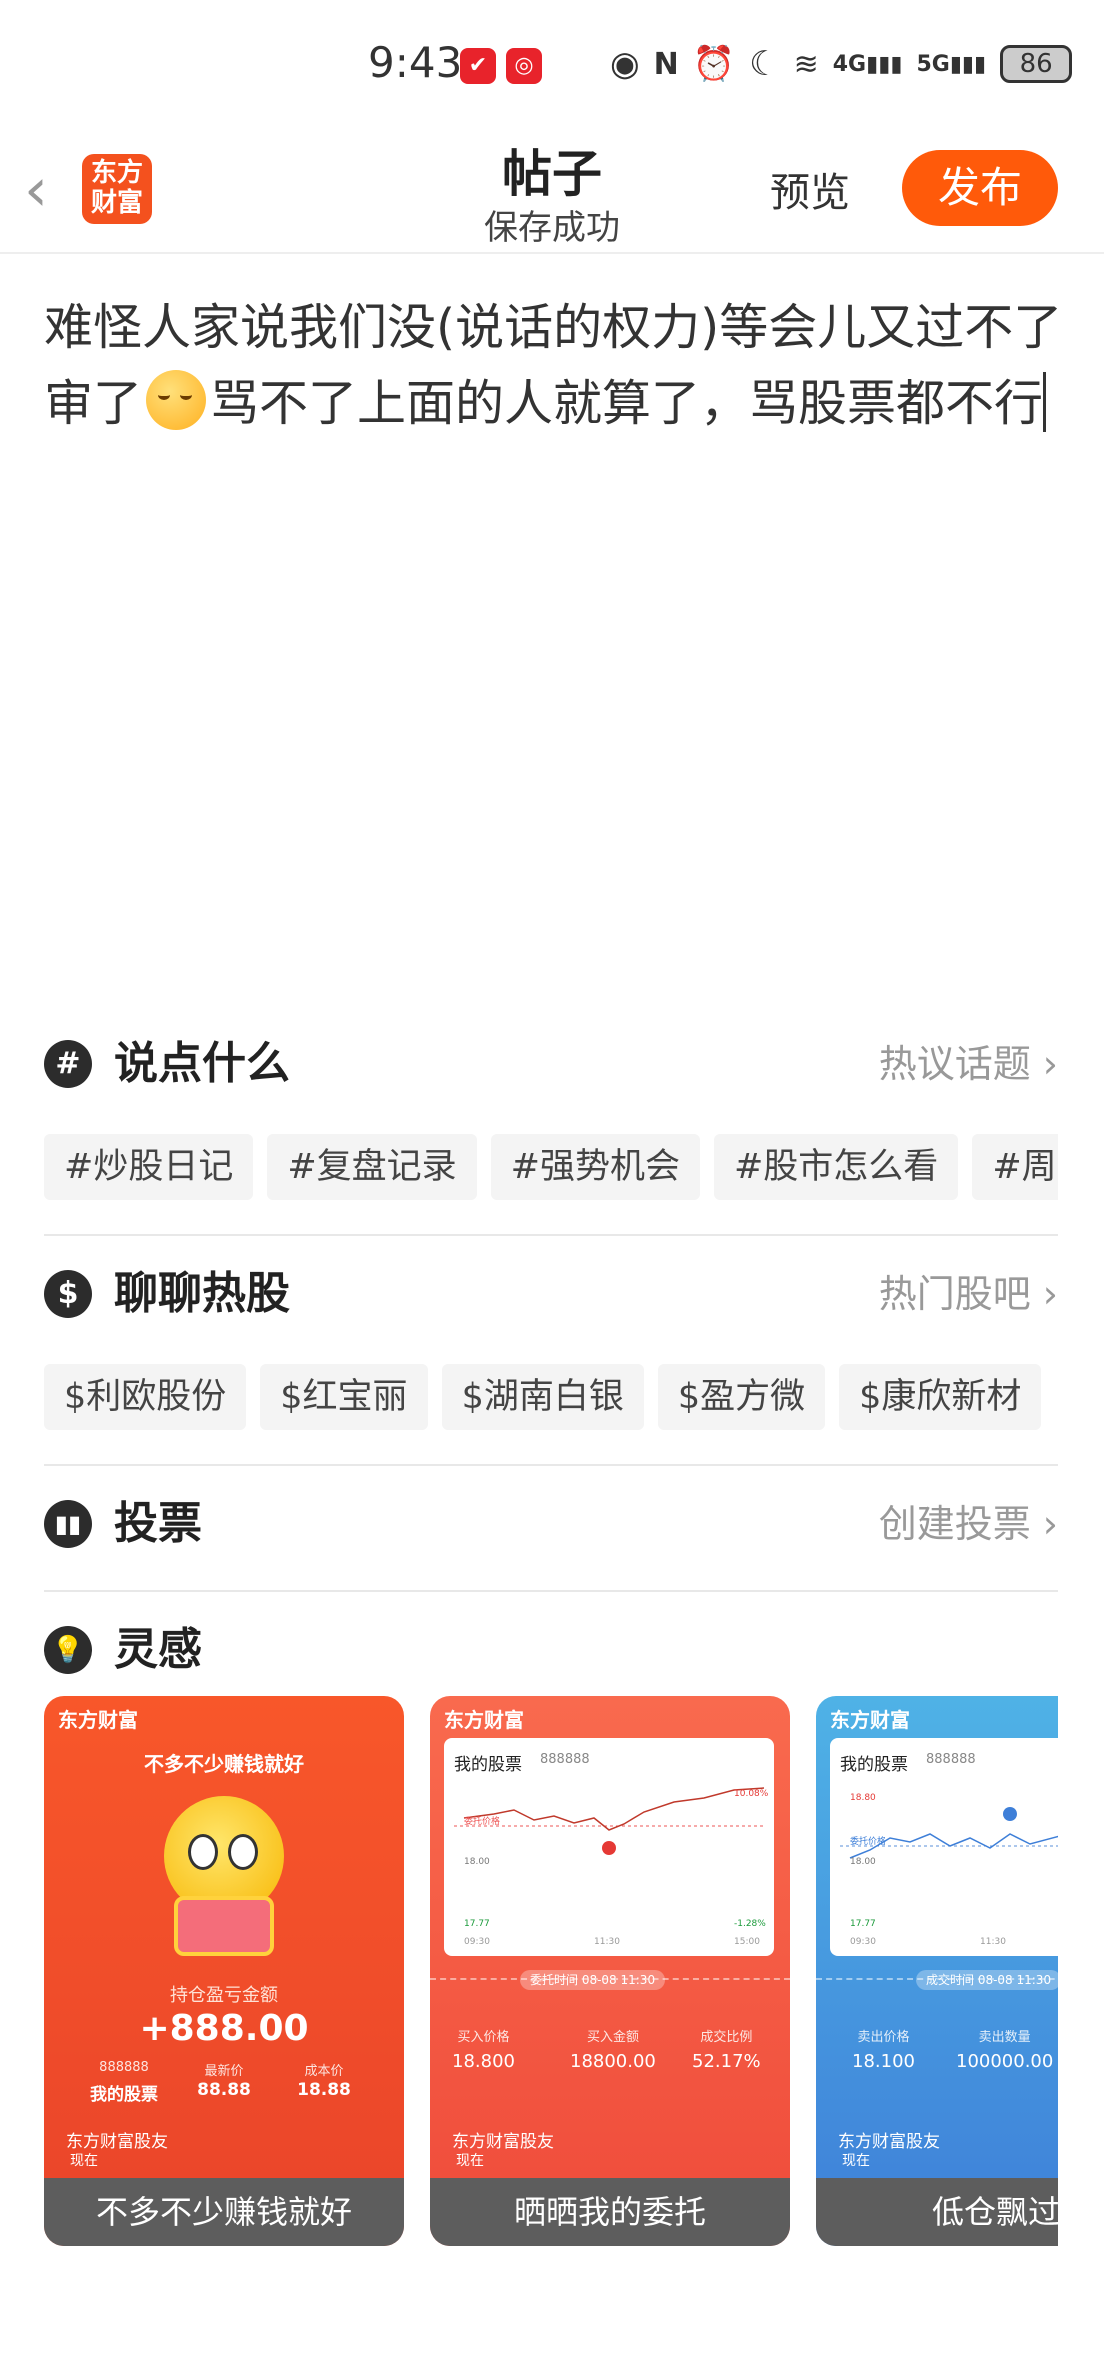 The image size is (1104, 2376). Describe the element at coordinates (551, 1650) in the screenshot. I see `inspiration-section: 💡 灵感` at that location.